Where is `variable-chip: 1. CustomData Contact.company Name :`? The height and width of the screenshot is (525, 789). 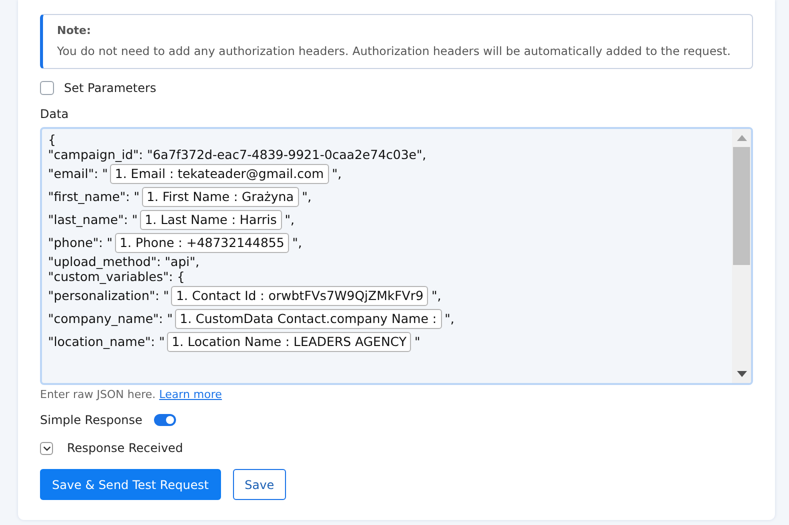
variable-chip: 1. CustomData Contact.company Name : is located at coordinates (308, 318).